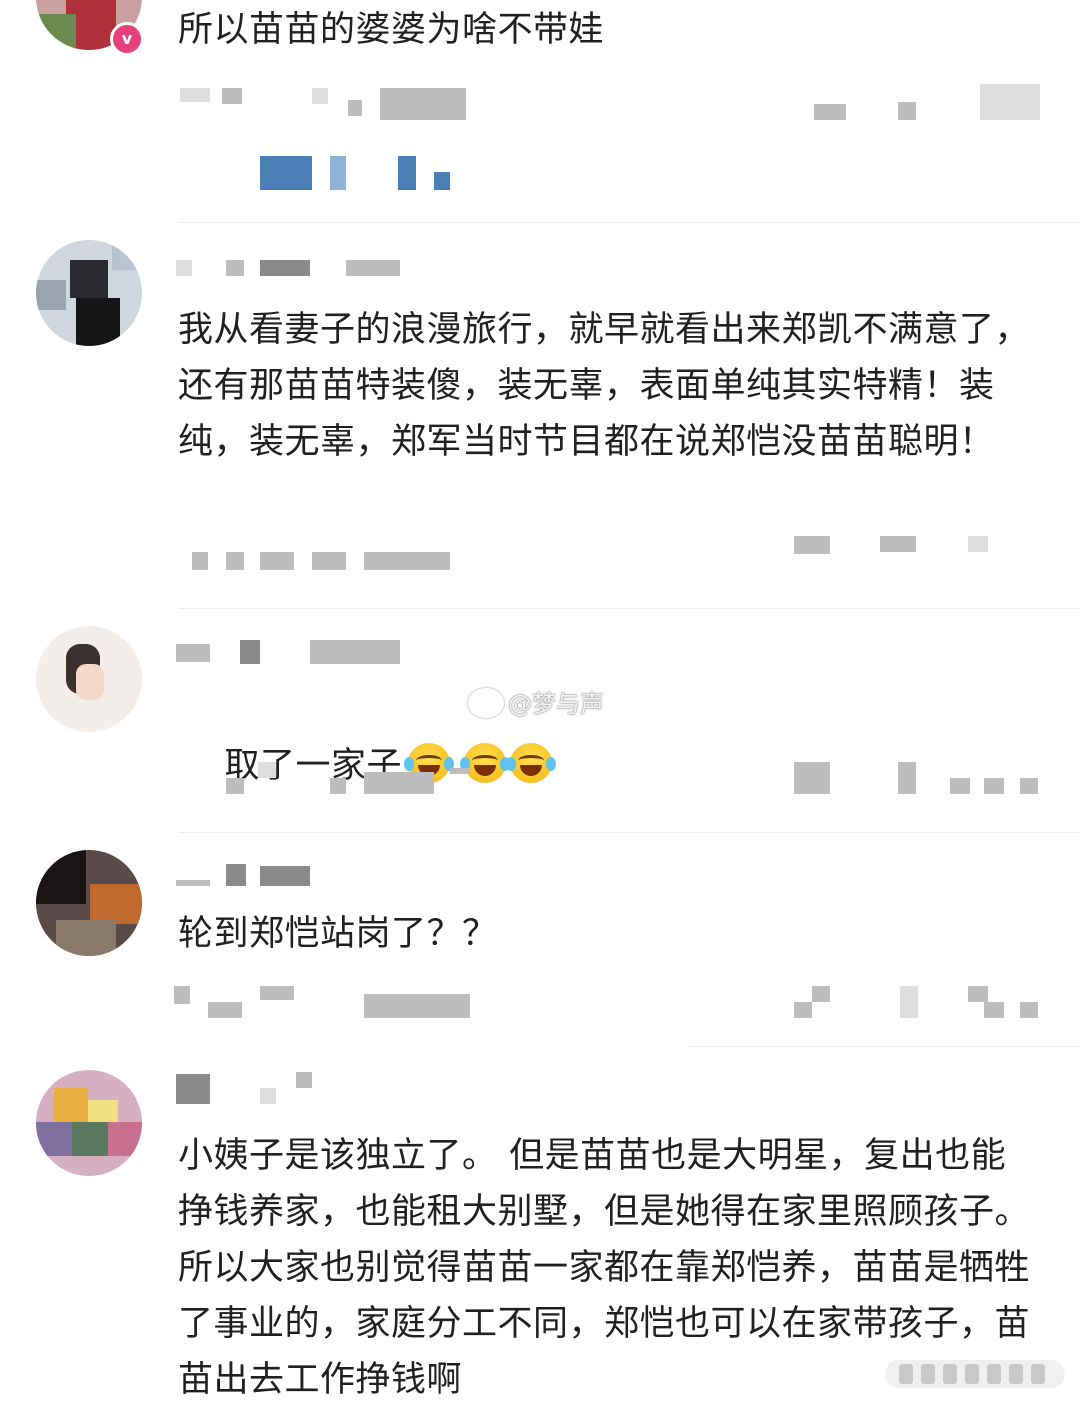  What do you see at coordinates (338, 934) in the screenshot?
I see `comment-text: 轮到郑恺站岗了？？` at bounding box center [338, 934].